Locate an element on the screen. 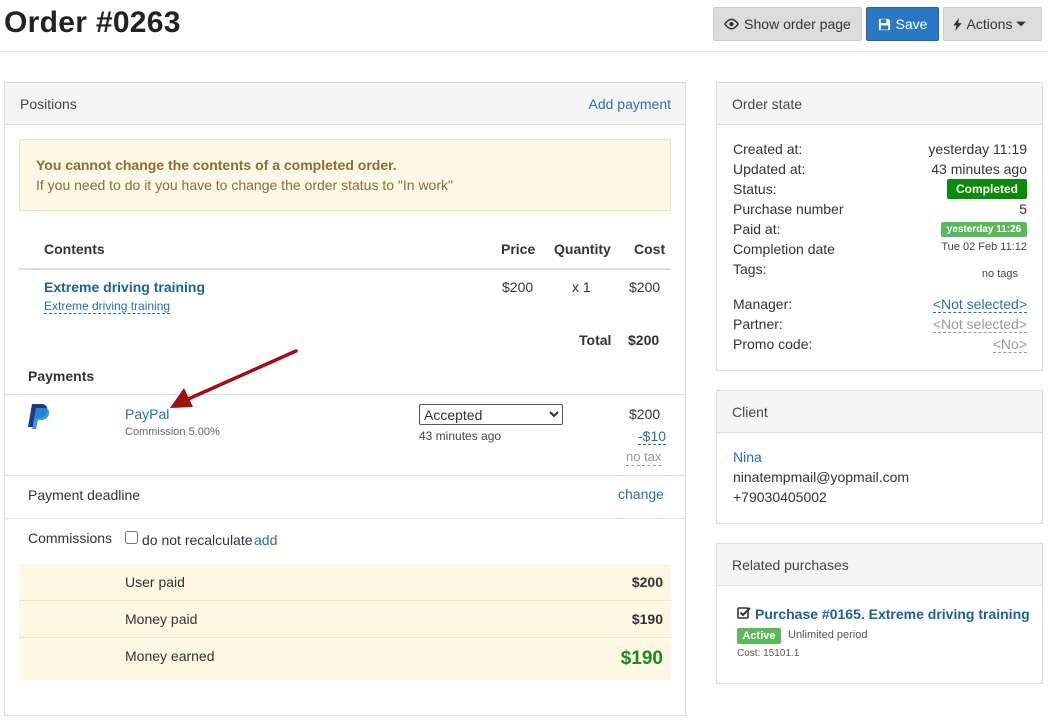 Image resolution: width=1048 pixels, height=721 pixels. lightning-icon is located at coordinates (957, 24).